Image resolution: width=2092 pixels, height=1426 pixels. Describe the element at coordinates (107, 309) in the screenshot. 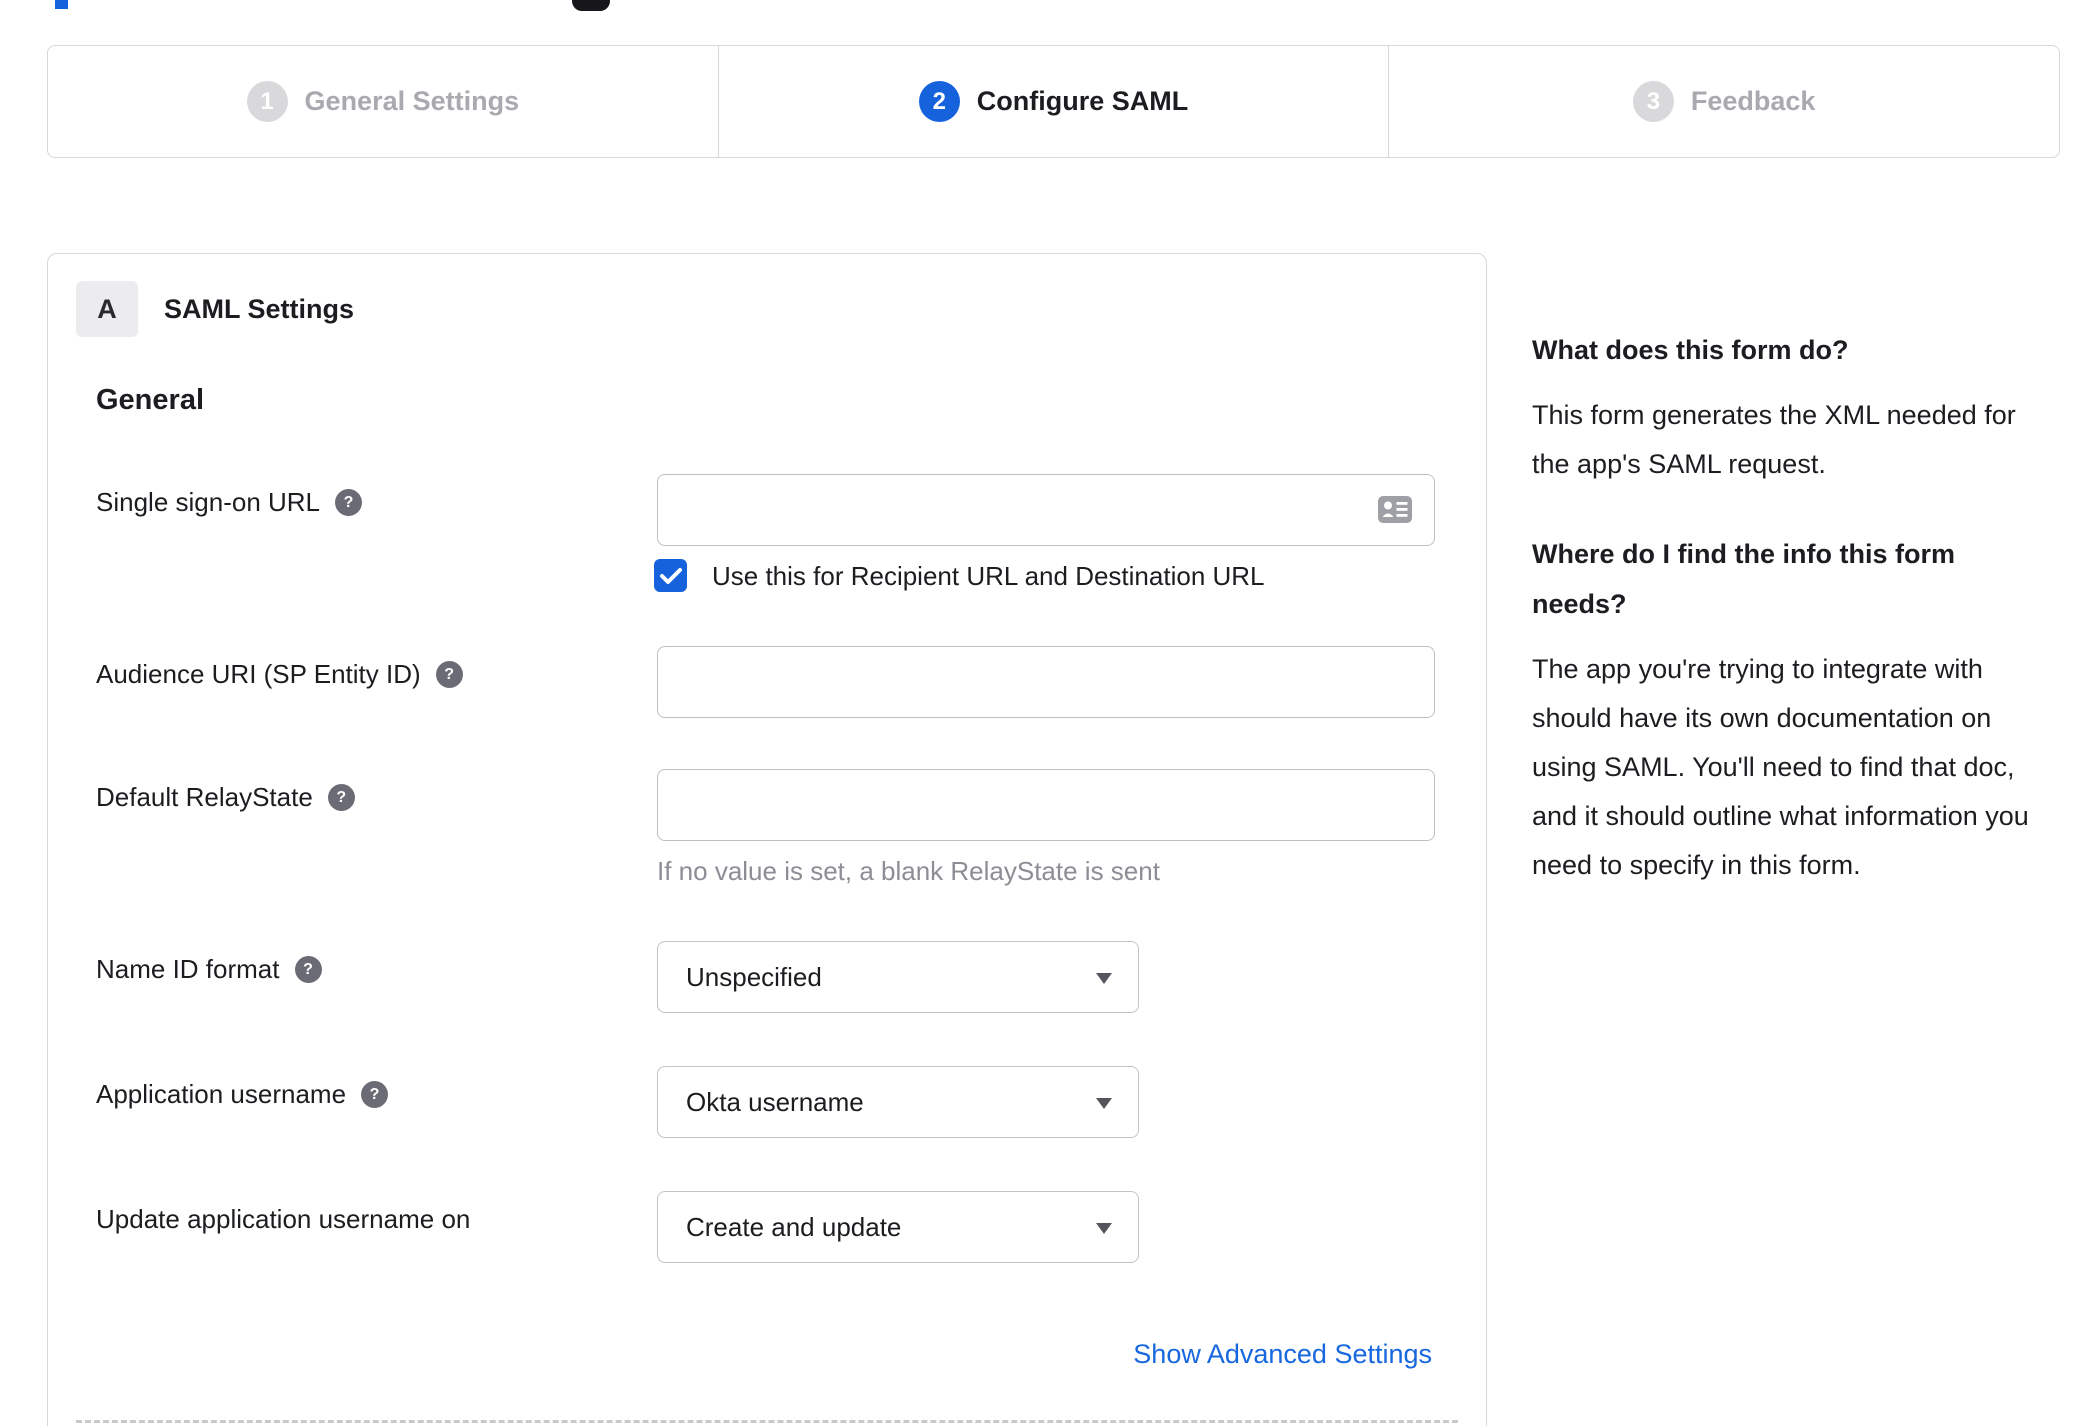

I see `section-a-badge: A` at that location.